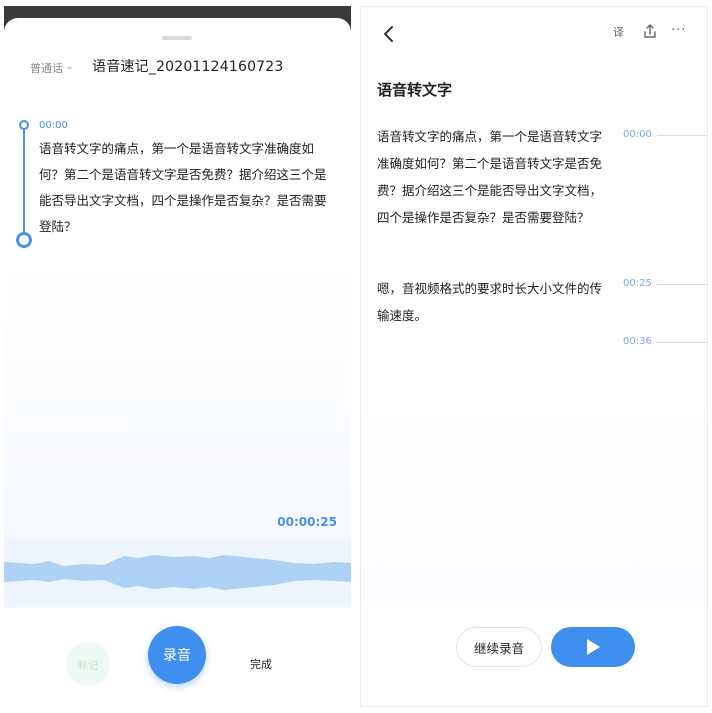 The height and width of the screenshot is (713, 712). What do you see at coordinates (678, 30) in the screenshot?
I see `more-icon: ···` at bounding box center [678, 30].